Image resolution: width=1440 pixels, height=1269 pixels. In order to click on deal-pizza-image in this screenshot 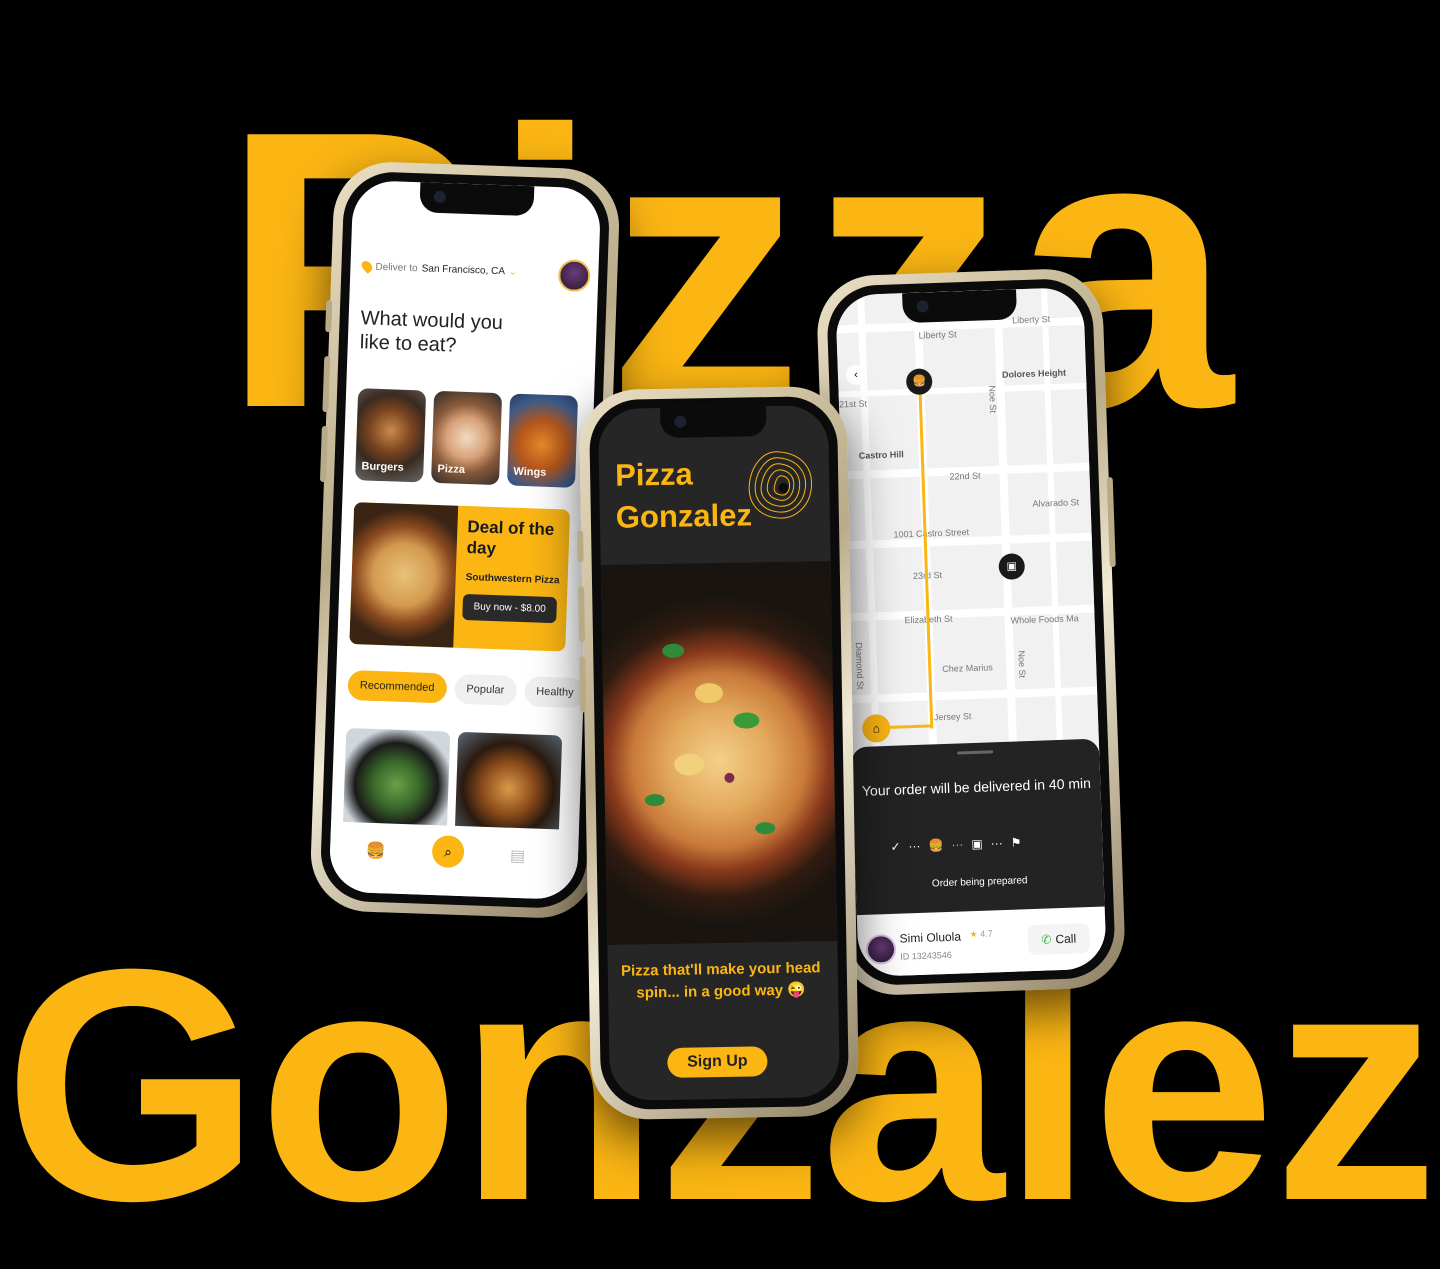, I will do `click(404, 575)`.